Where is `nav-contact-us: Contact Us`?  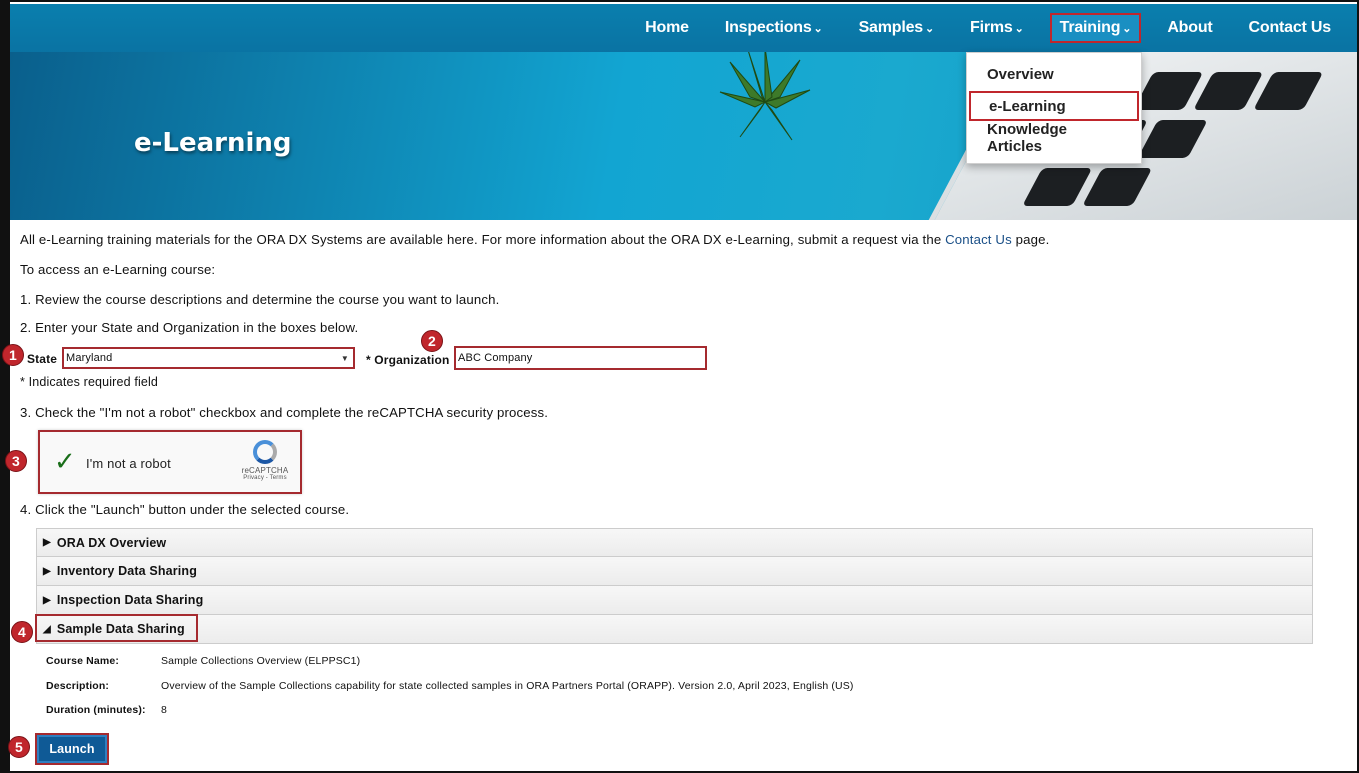
nav-contact-us: Contact Us is located at coordinates (1290, 28).